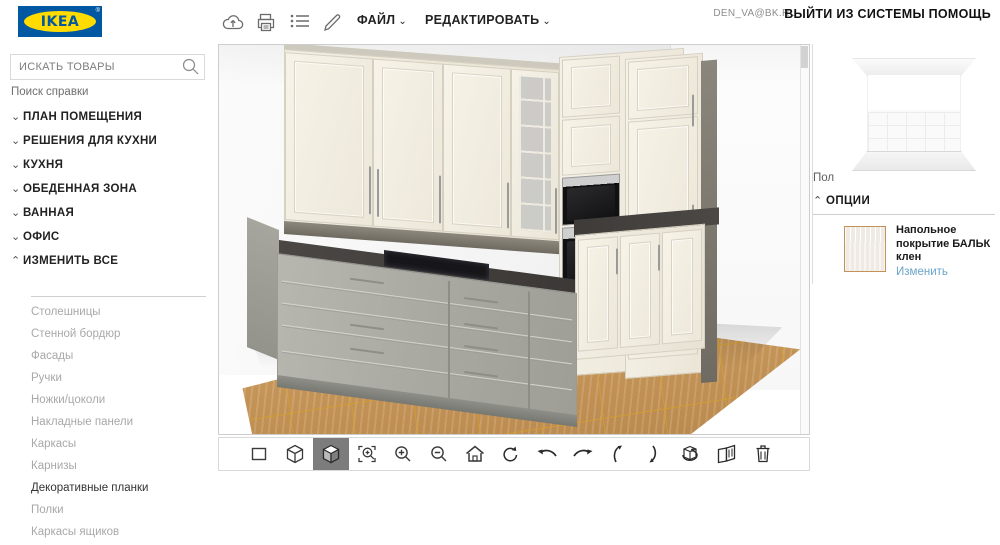 The height and width of the screenshot is (545, 1000). I want to click on canvas-scrollbar-thumb, so click(804, 57).